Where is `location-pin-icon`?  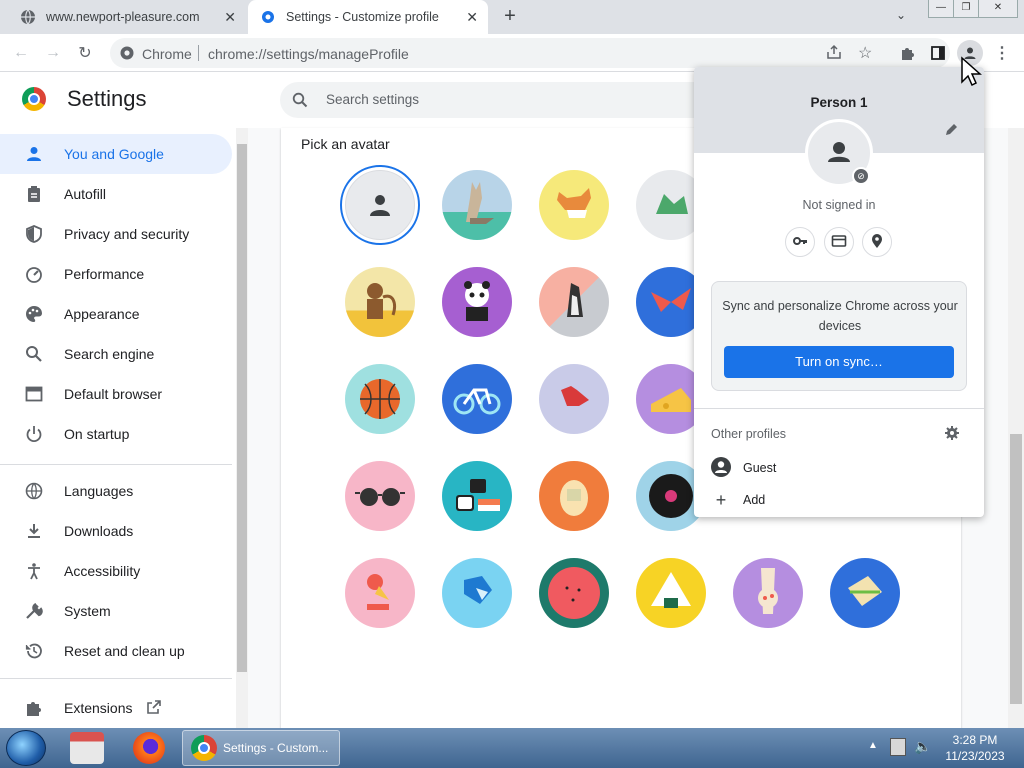
location-pin-icon is located at coordinates (877, 242).